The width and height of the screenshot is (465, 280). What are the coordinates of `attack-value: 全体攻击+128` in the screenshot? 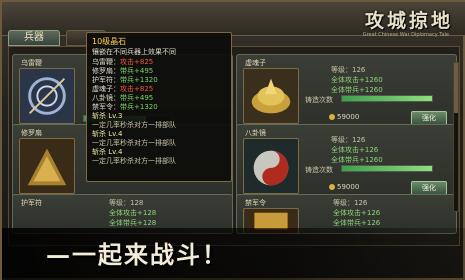 It's located at (133, 213).